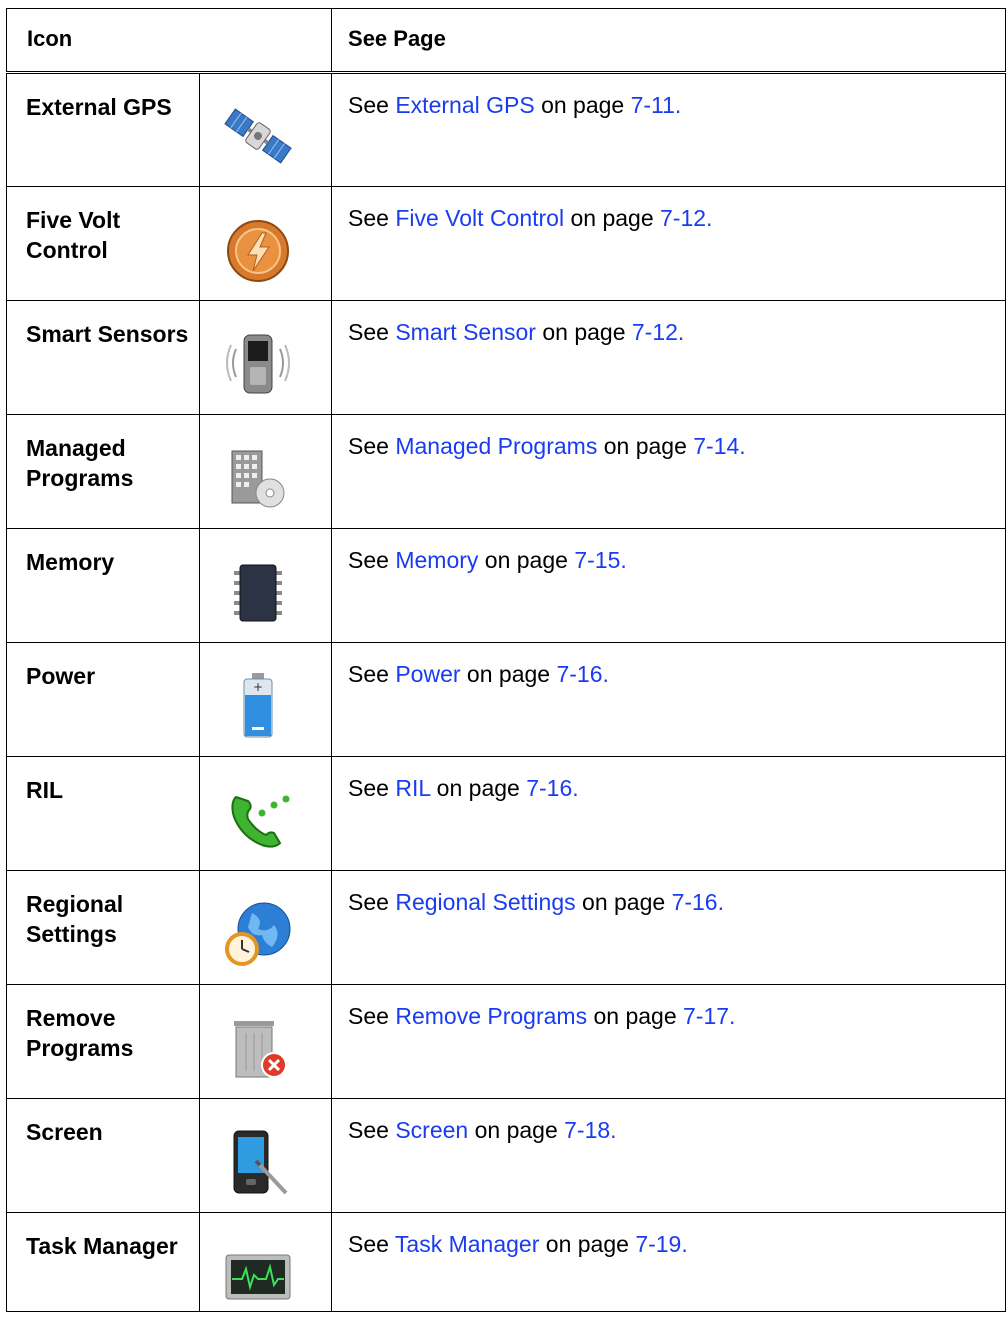  What do you see at coordinates (668, 699) in the screenshot?
I see `see-page-ref: See Power on page 7-16.` at bounding box center [668, 699].